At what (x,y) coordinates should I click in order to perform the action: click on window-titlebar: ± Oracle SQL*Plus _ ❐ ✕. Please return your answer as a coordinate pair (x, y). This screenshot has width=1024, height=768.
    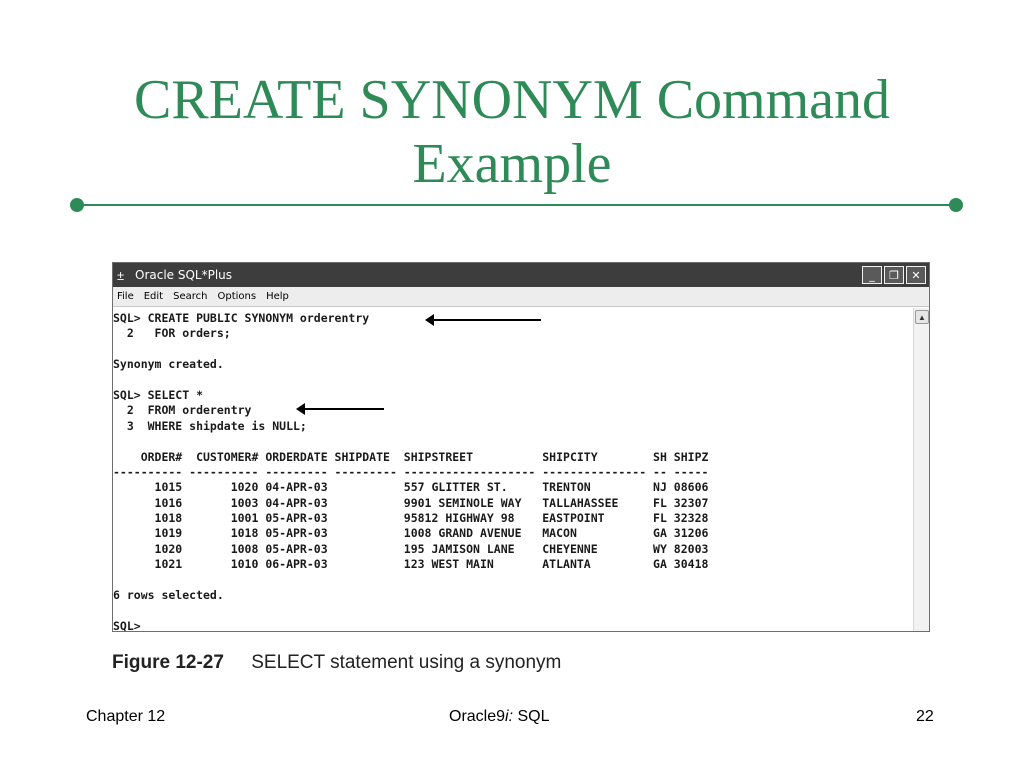
    Looking at the image, I should click on (521, 275).